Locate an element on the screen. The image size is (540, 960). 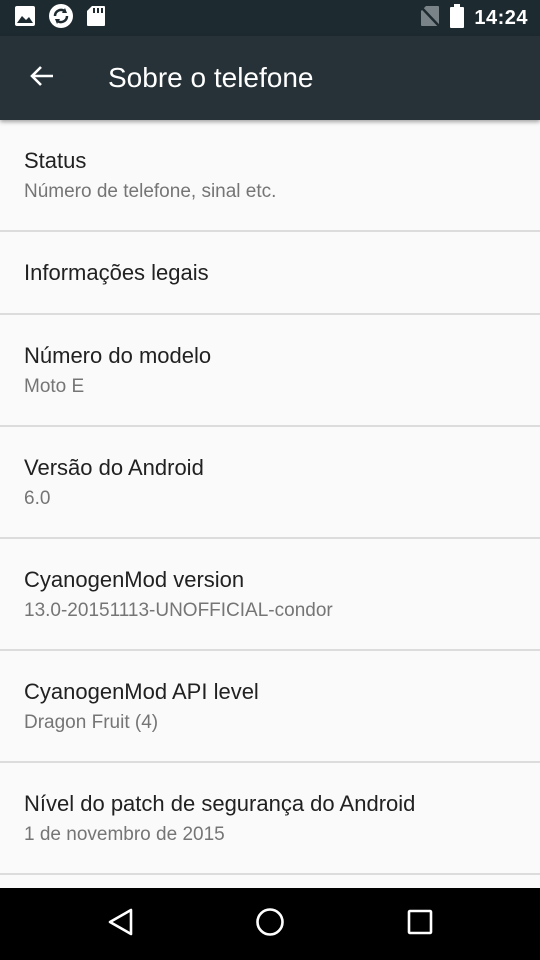
nav-recents-button is located at coordinates (420, 924).